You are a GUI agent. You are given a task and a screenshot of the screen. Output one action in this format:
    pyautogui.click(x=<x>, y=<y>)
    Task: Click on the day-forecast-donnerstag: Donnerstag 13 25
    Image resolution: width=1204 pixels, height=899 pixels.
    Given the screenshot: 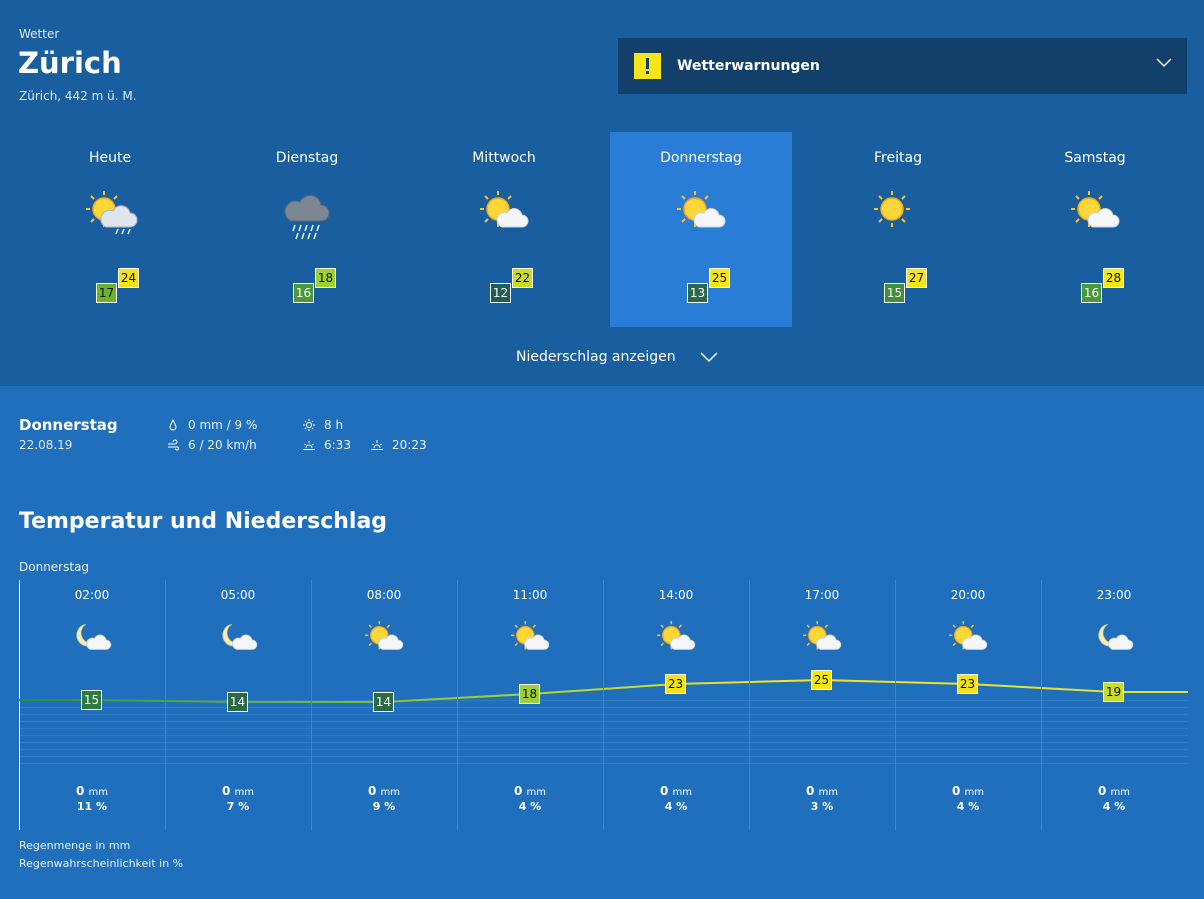 What is the action you would take?
    pyautogui.click(x=701, y=229)
    